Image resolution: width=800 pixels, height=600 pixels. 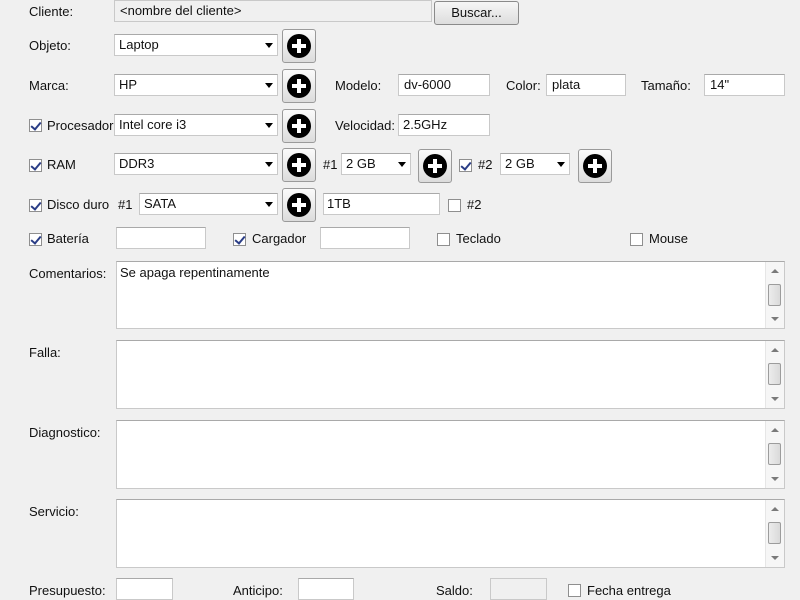 What do you see at coordinates (61, 164) in the screenshot?
I see `ram-label: RAM` at bounding box center [61, 164].